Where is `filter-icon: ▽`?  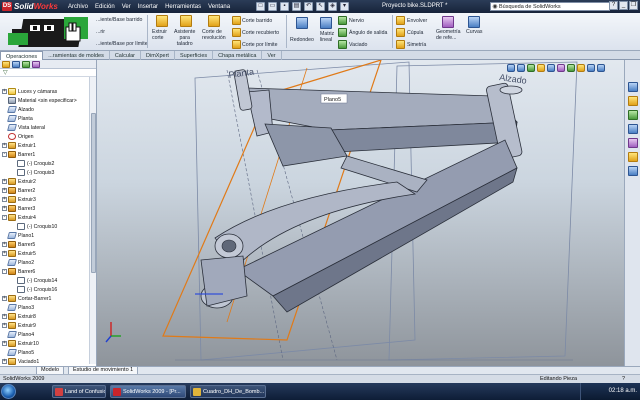
filter-icon: ▽ is located at coordinates (48, 73).